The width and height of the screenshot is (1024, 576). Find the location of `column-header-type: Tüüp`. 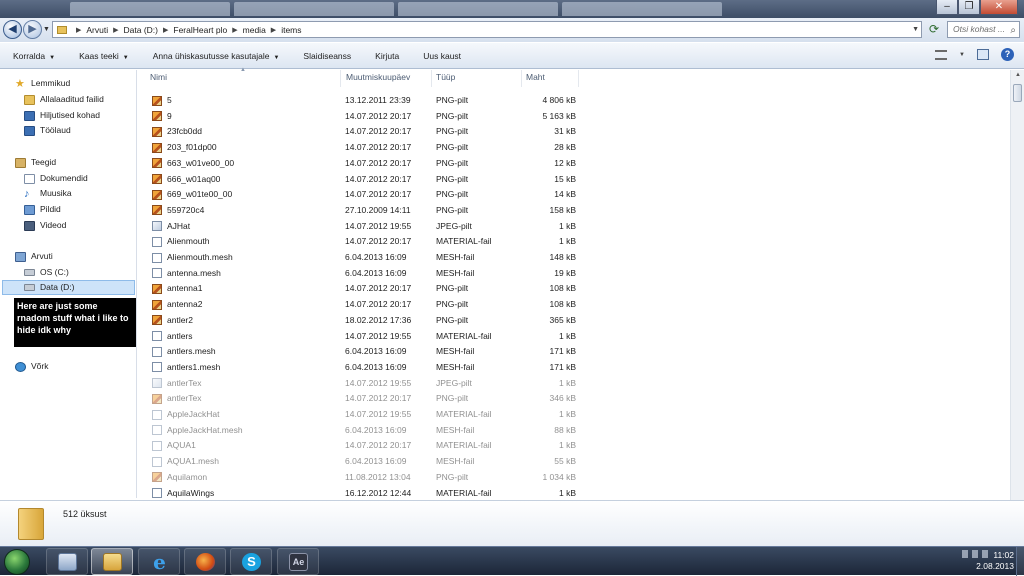

column-header-type: Tüüp is located at coordinates (445, 78).